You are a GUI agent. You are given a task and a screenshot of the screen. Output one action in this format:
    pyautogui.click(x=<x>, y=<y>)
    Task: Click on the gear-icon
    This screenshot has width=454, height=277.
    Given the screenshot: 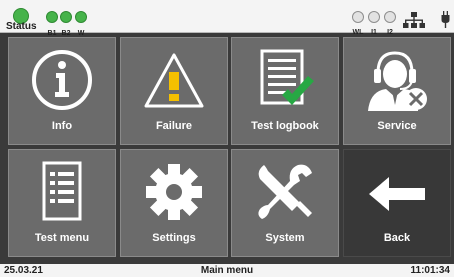 What is the action you would take?
    pyautogui.click(x=174, y=192)
    